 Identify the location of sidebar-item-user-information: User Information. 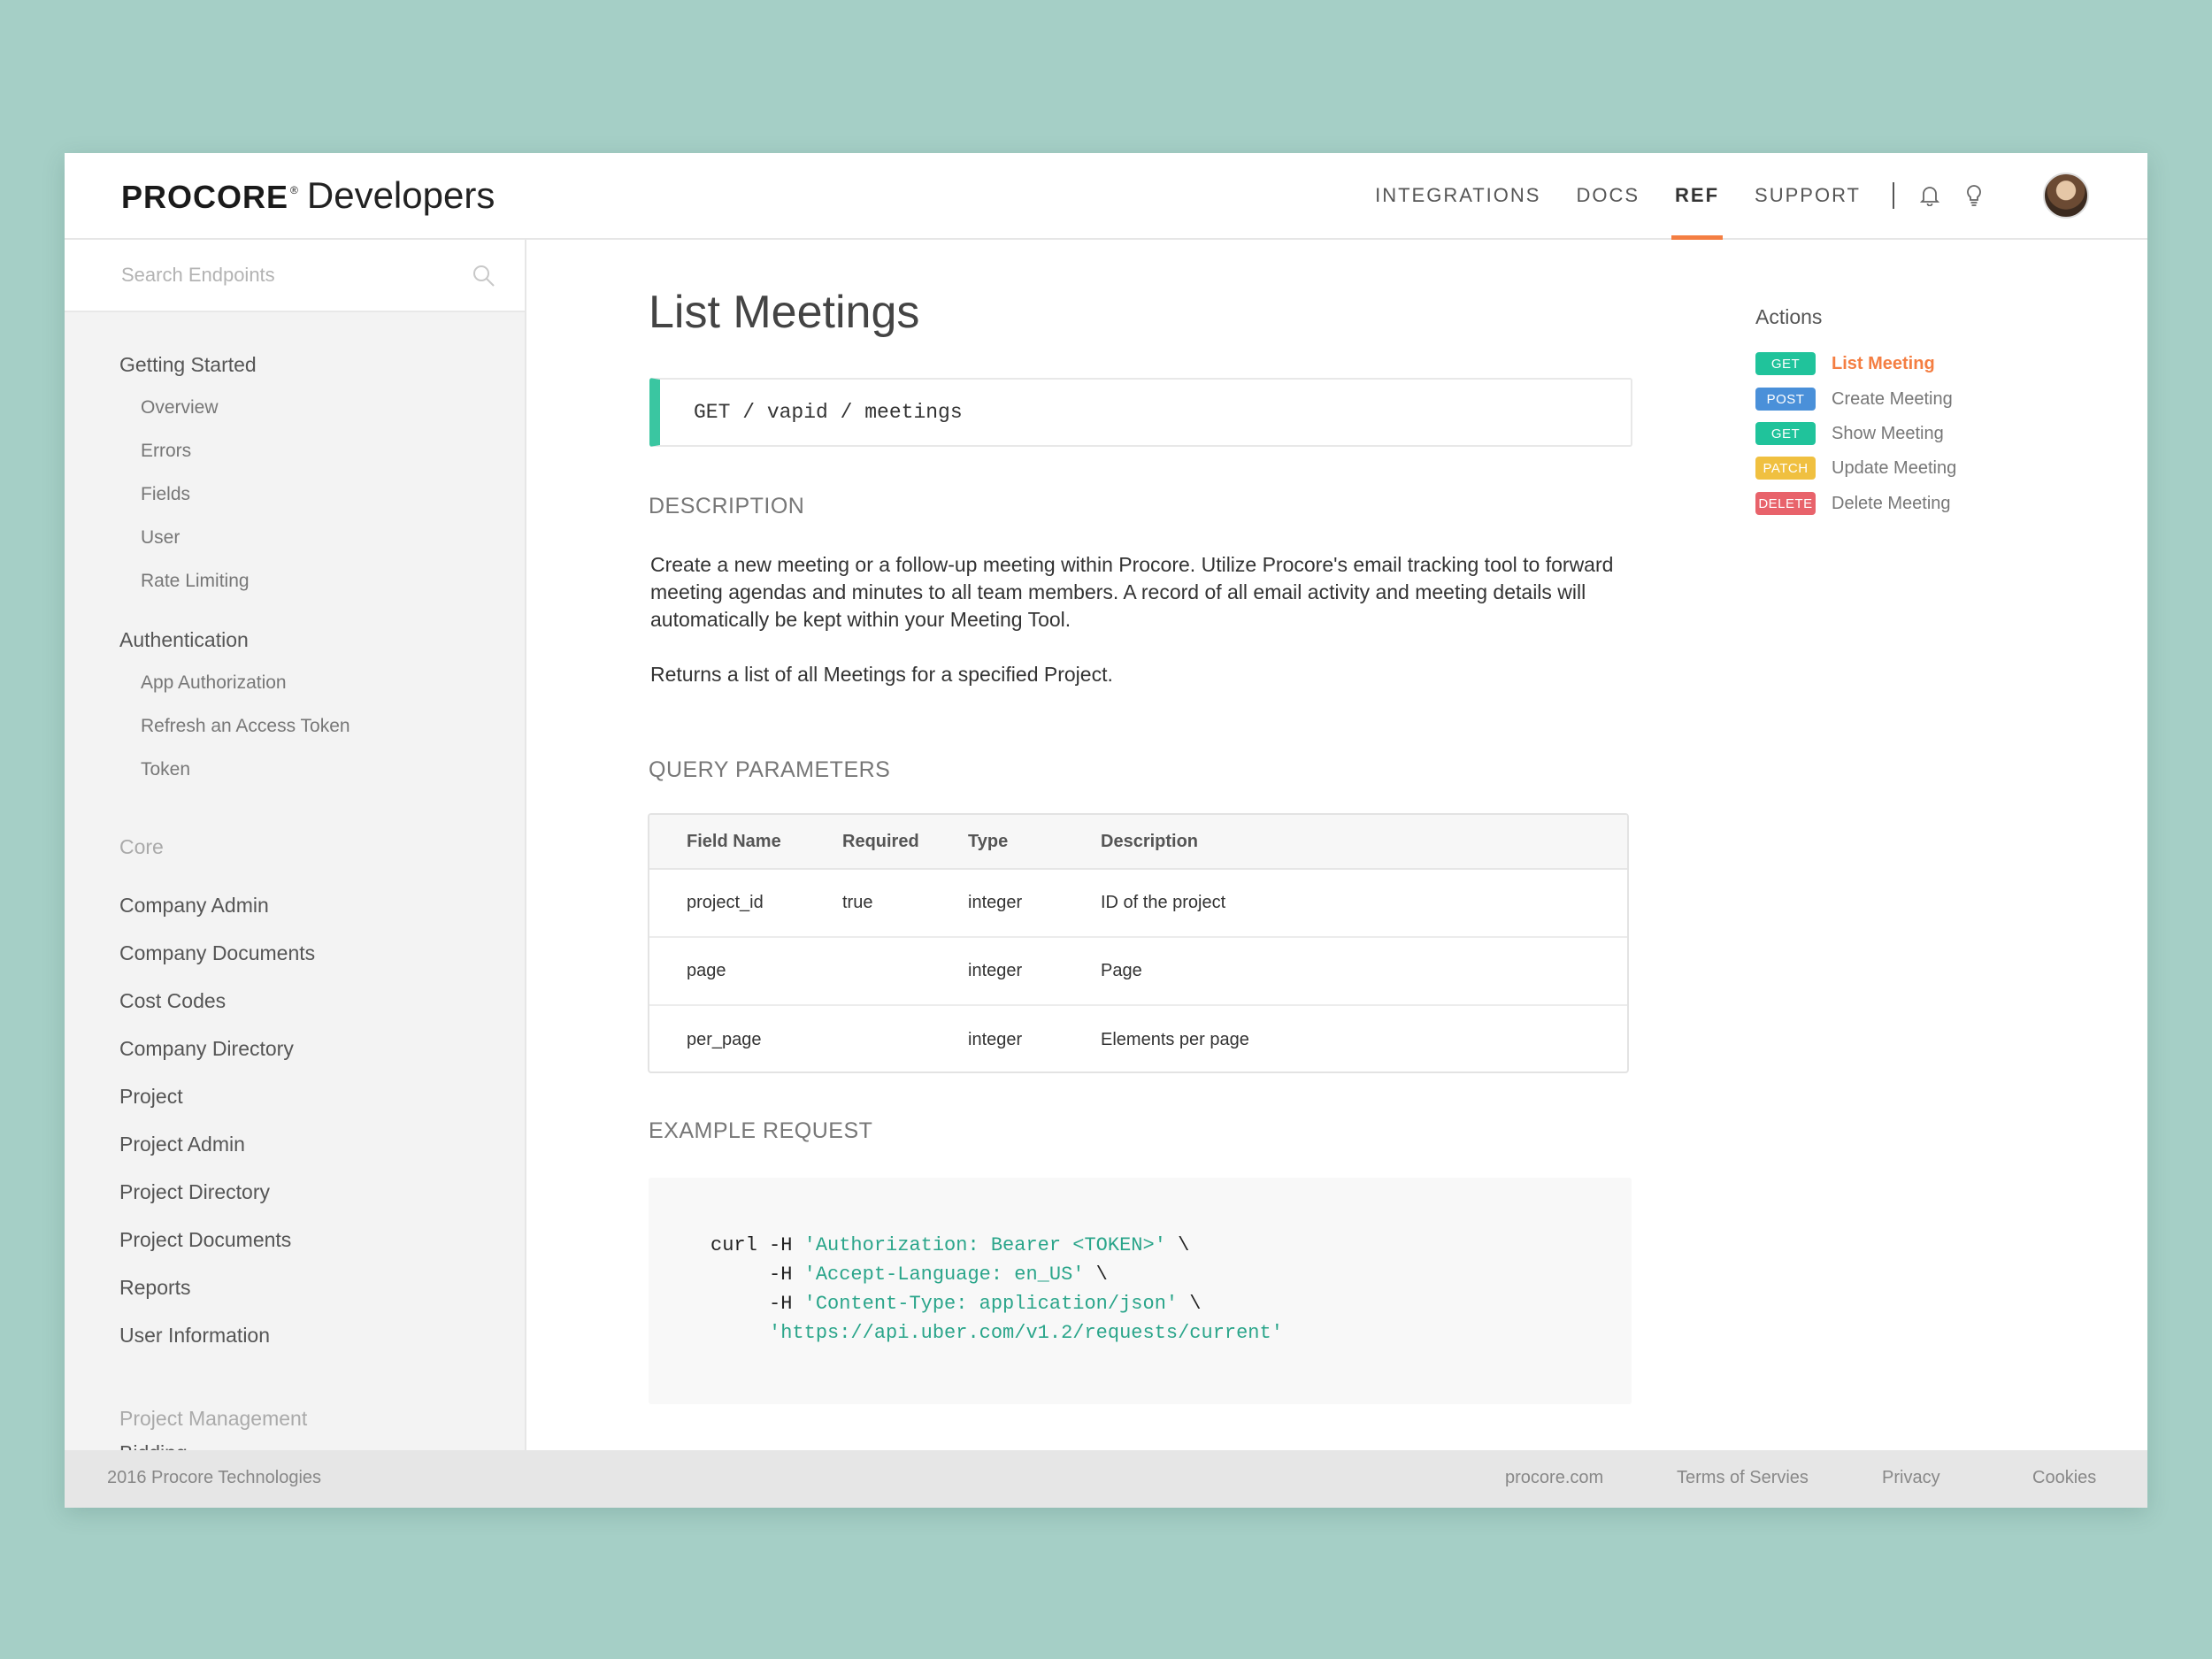
(194, 1336).